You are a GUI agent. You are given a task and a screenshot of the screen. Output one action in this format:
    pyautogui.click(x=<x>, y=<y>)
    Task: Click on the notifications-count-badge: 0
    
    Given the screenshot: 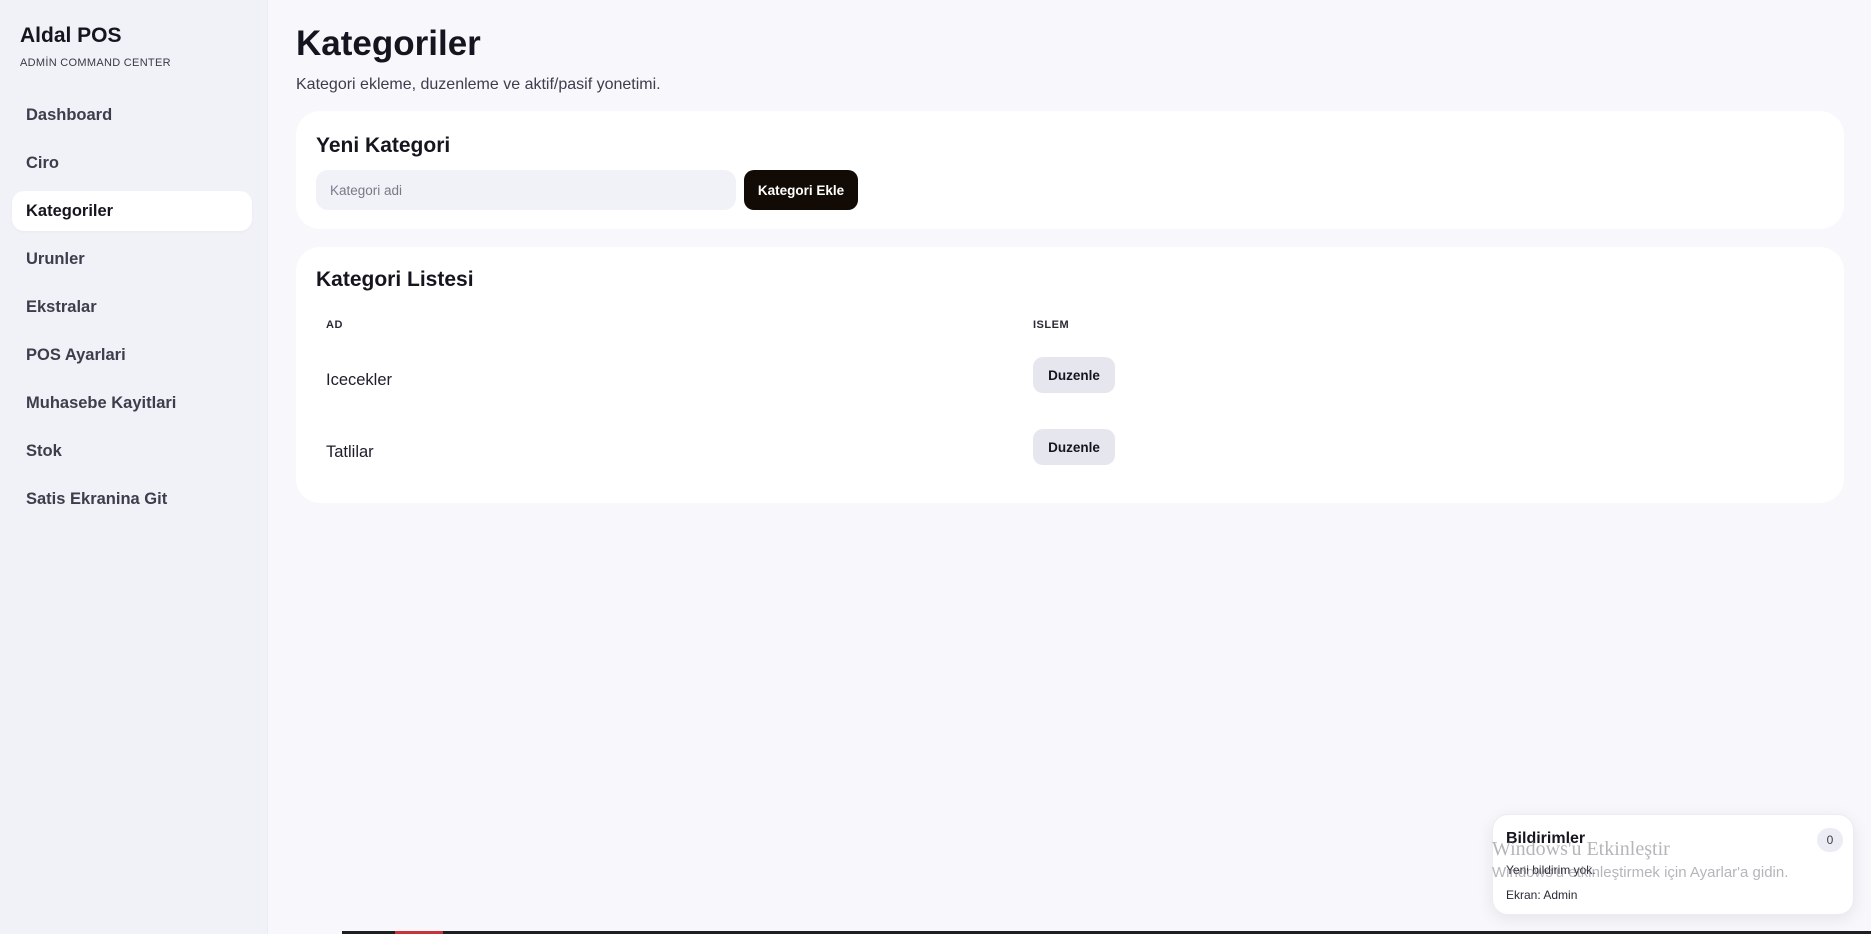 What is the action you would take?
    pyautogui.click(x=1830, y=840)
    